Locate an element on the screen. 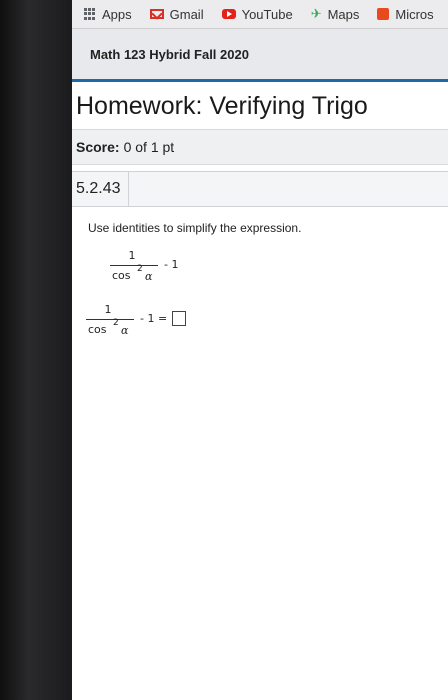 The width and height of the screenshot is (448, 700). bookmark-label: Micros is located at coordinates (414, 14).